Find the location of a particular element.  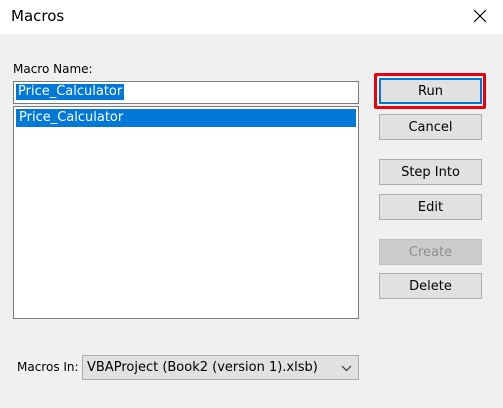

cancel-button: Cancel is located at coordinates (430, 127).